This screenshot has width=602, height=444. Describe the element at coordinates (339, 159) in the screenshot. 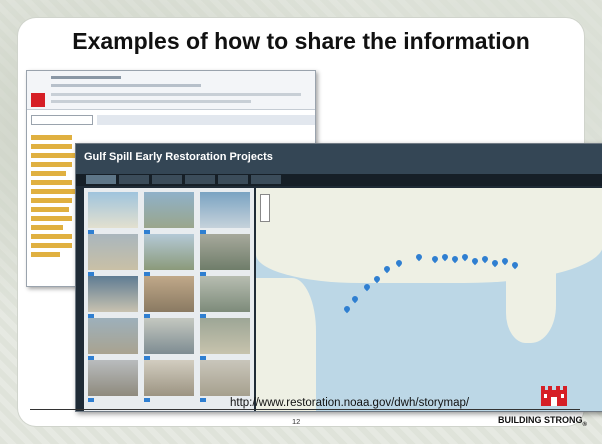

I see `storymap-header: Gulf Spill Early Restoration Projects` at that location.